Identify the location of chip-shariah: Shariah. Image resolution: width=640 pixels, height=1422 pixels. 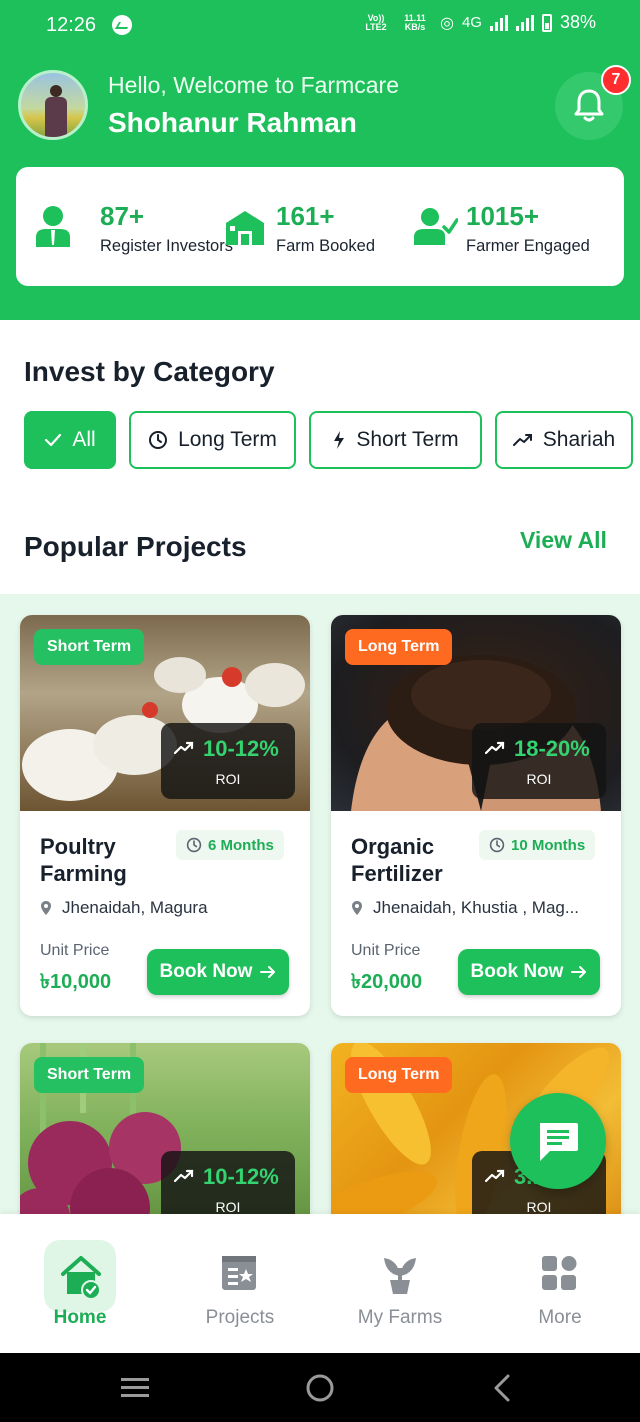
(564, 440).